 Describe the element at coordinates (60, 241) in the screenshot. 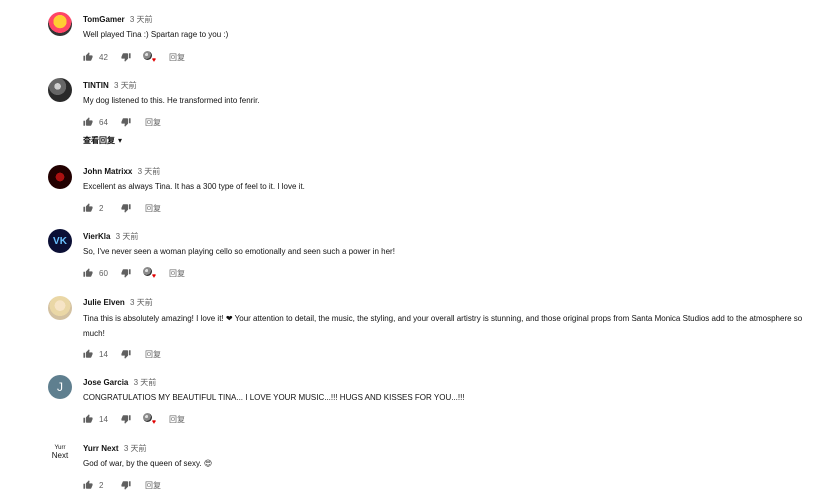

I see `avatar: VK` at that location.